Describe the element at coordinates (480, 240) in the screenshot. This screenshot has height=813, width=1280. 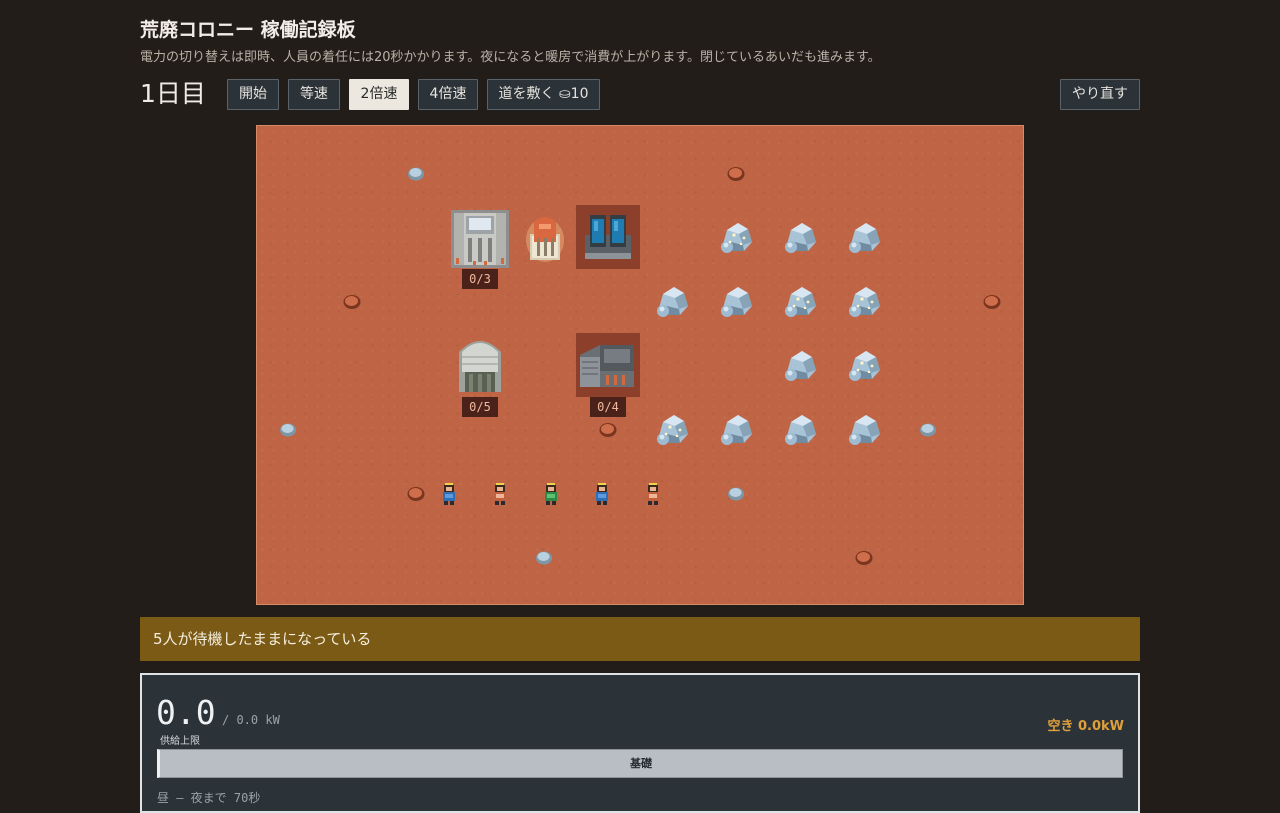
I see `habitat-module` at that location.